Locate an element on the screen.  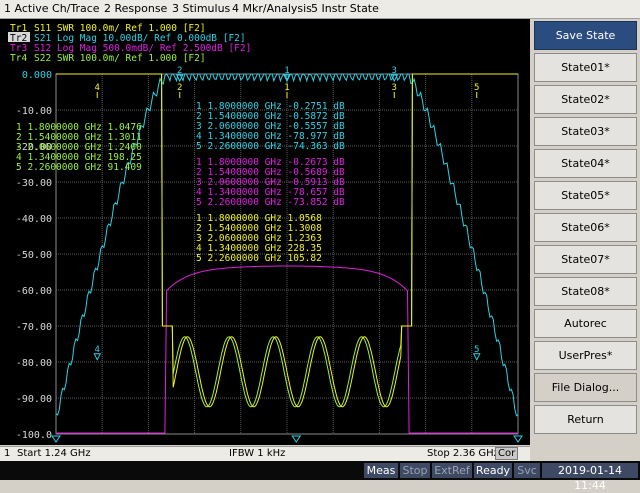
trace-id: Tr4 is located at coordinates (18, 58).